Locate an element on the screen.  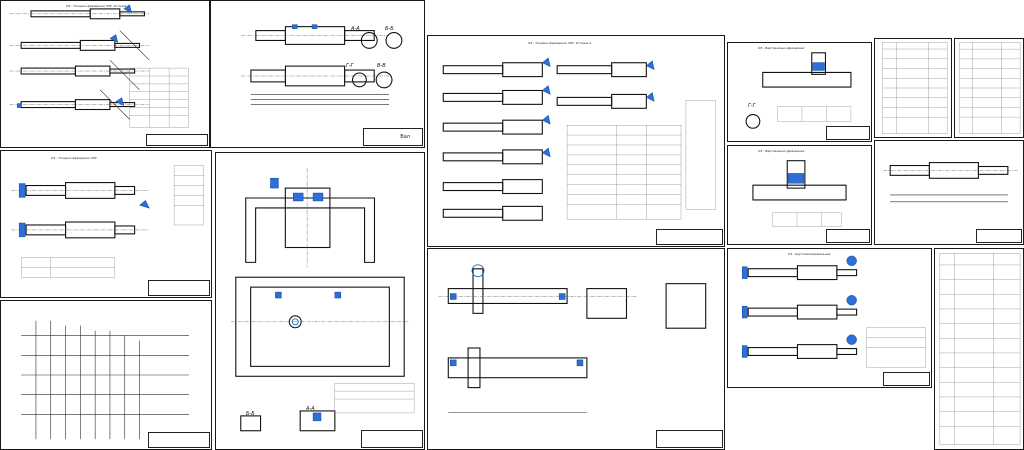
drawing-sheet-9: Б-Б А-А is located at coordinates (320, 301).